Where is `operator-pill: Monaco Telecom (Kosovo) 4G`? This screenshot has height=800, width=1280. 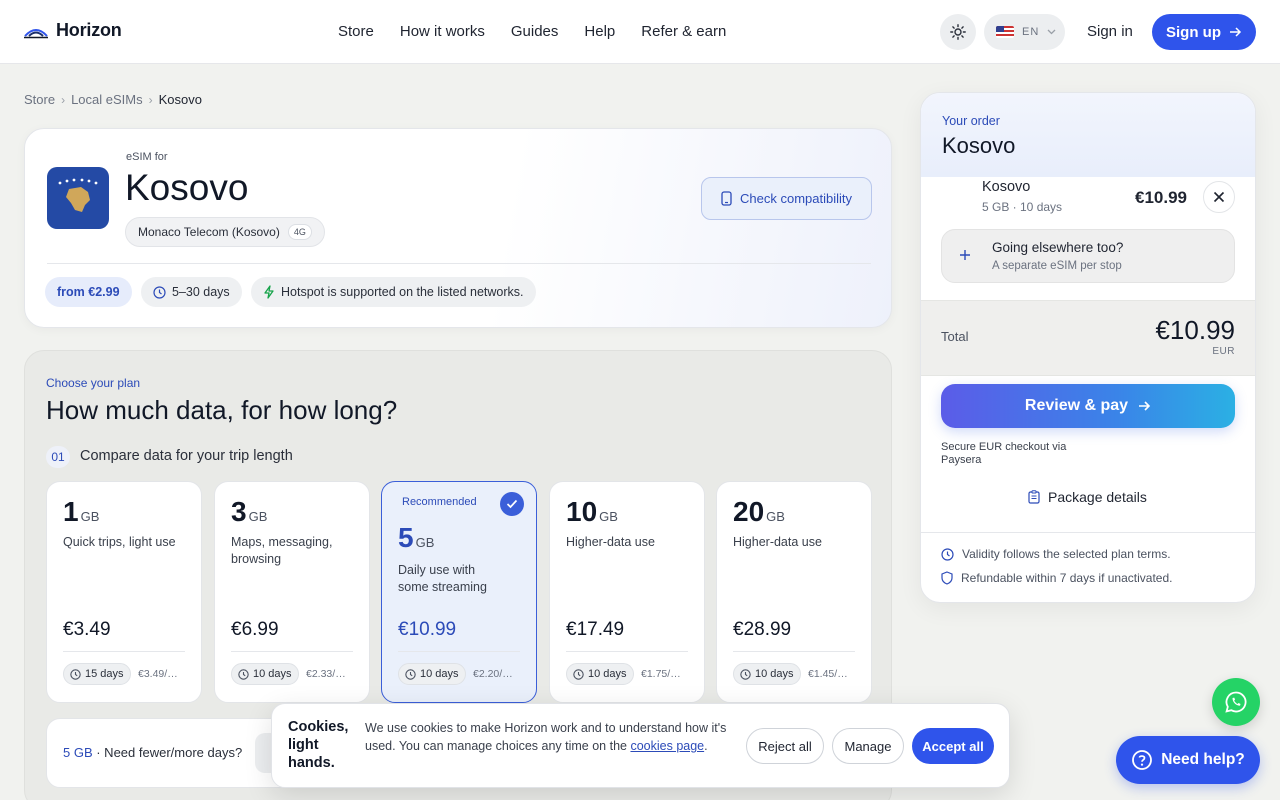
operator-pill: Monaco Telecom (Kosovo) 4G is located at coordinates (225, 232).